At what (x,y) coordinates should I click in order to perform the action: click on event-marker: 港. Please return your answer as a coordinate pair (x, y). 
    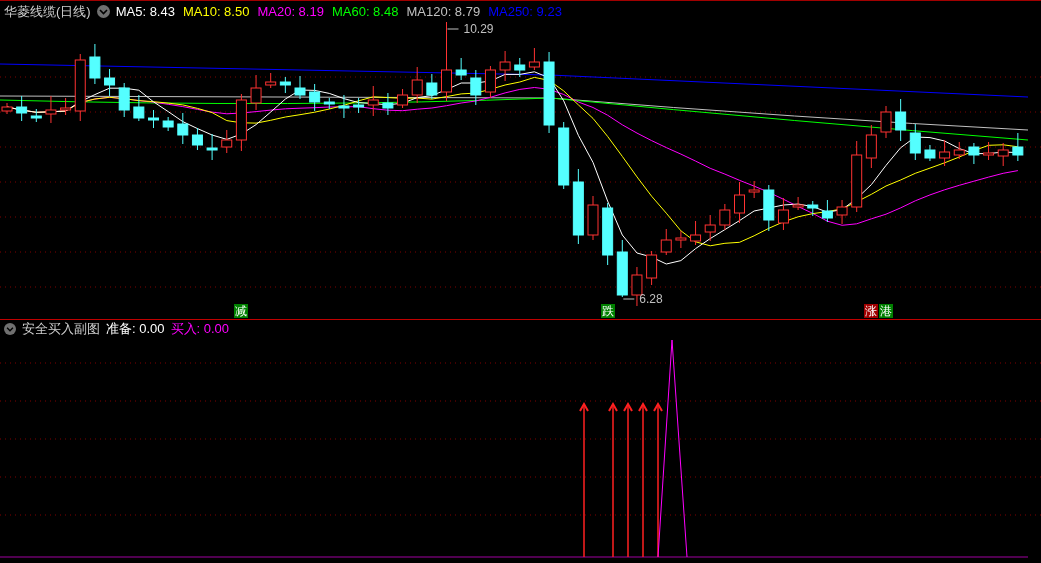
    Looking at the image, I should click on (886, 311).